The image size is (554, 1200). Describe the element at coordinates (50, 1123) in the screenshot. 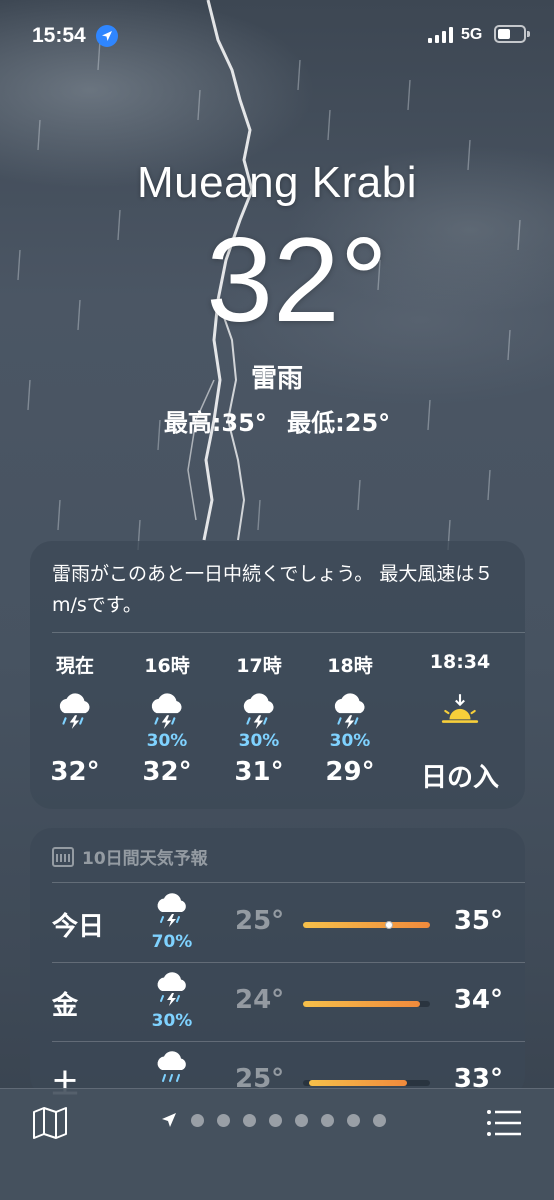

I see `map-icon` at that location.